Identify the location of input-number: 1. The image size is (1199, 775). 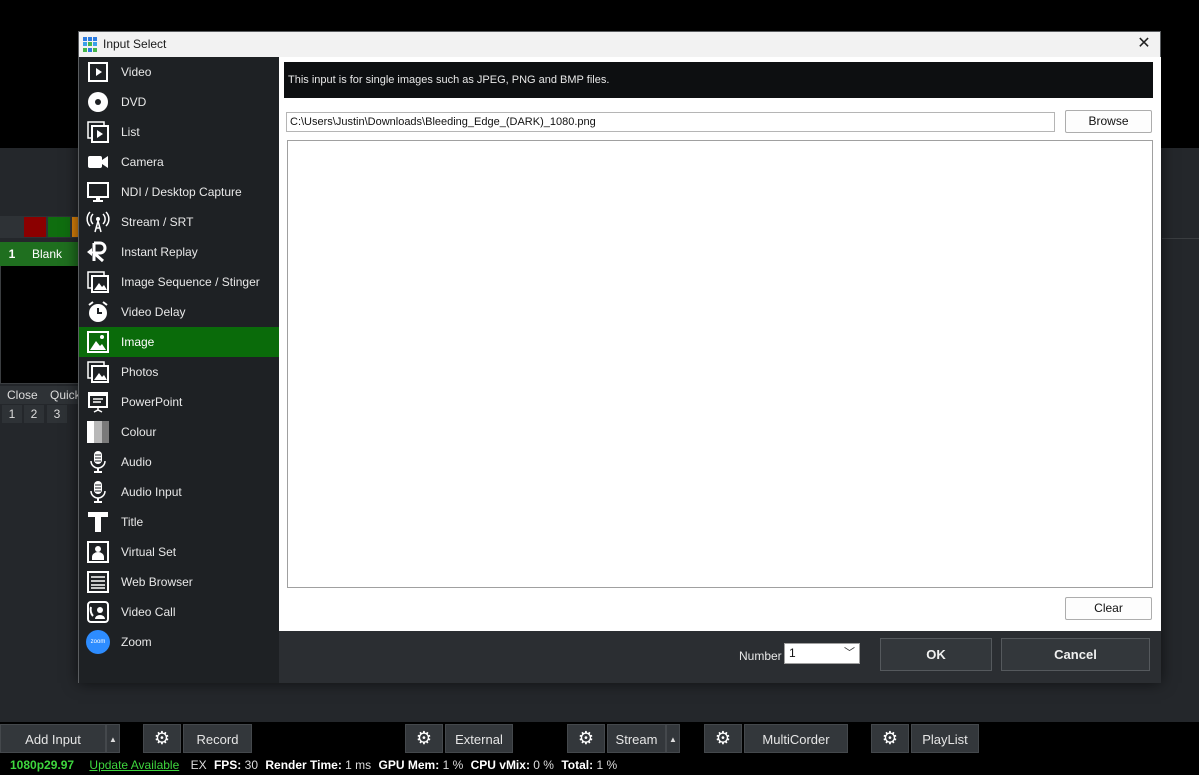
(12, 254).